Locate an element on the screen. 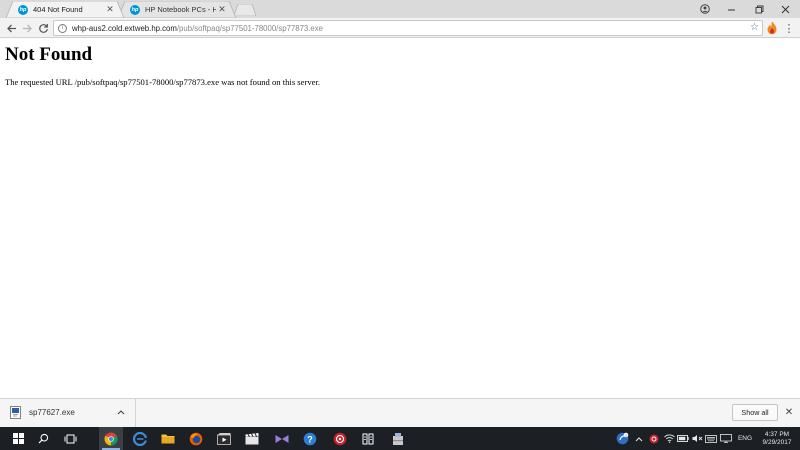  tab-title: 404 Not Found is located at coordinates (58, 9).